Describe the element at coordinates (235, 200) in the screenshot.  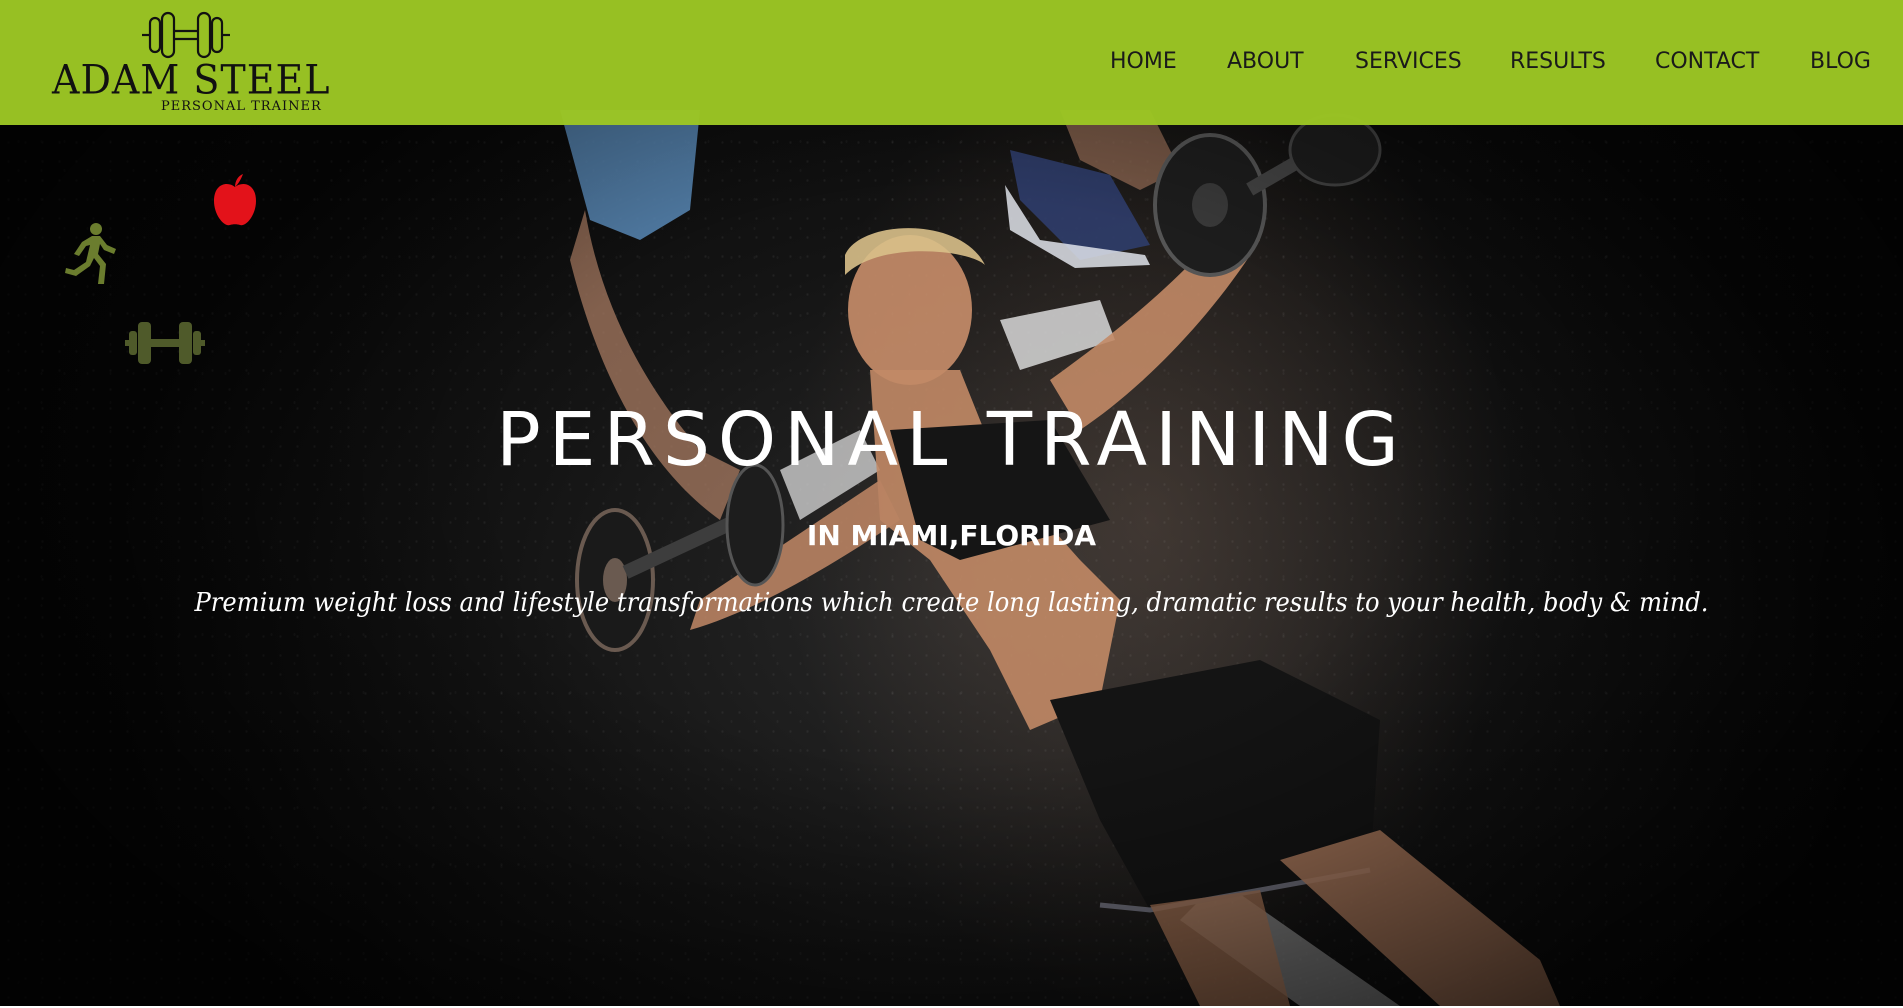
I see `apple-icon` at that location.